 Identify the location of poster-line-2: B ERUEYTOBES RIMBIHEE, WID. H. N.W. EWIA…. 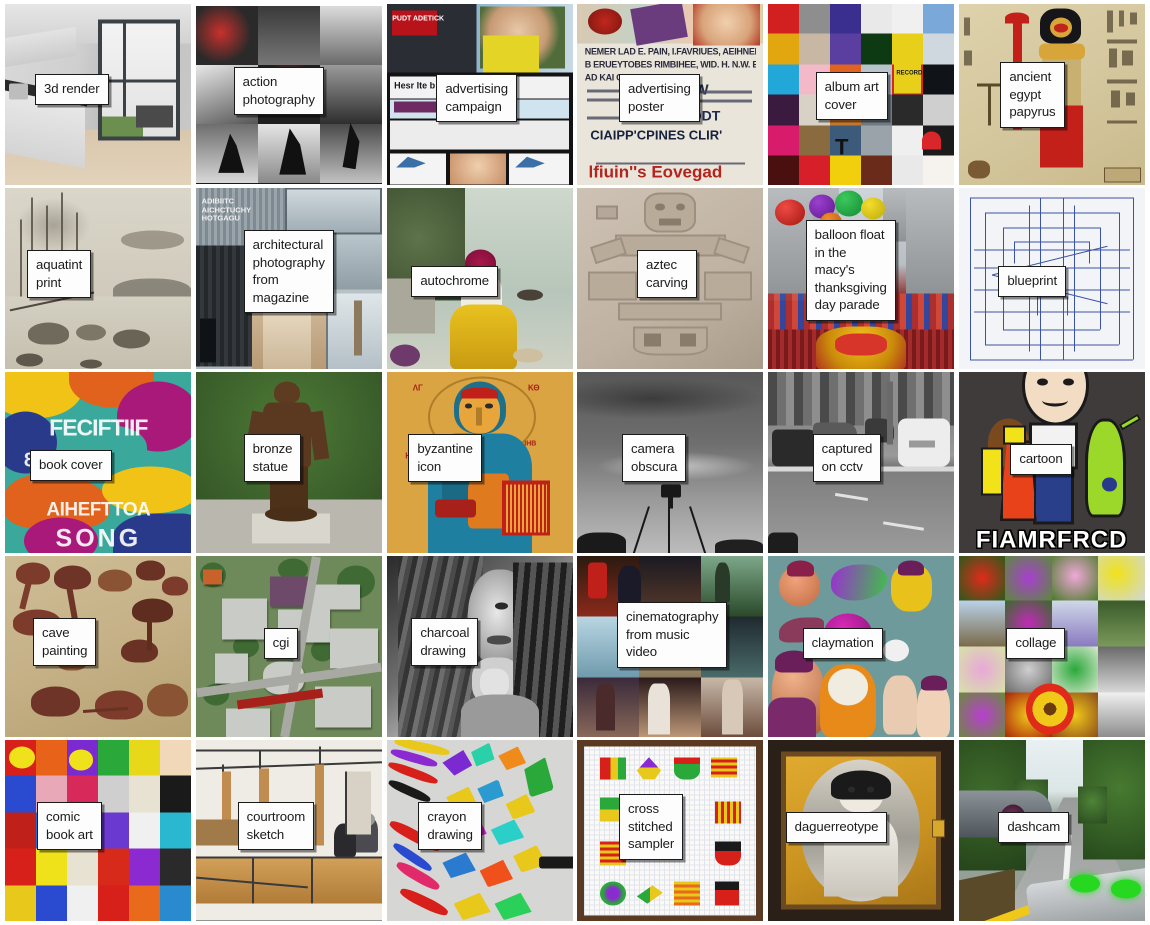
(670, 64).